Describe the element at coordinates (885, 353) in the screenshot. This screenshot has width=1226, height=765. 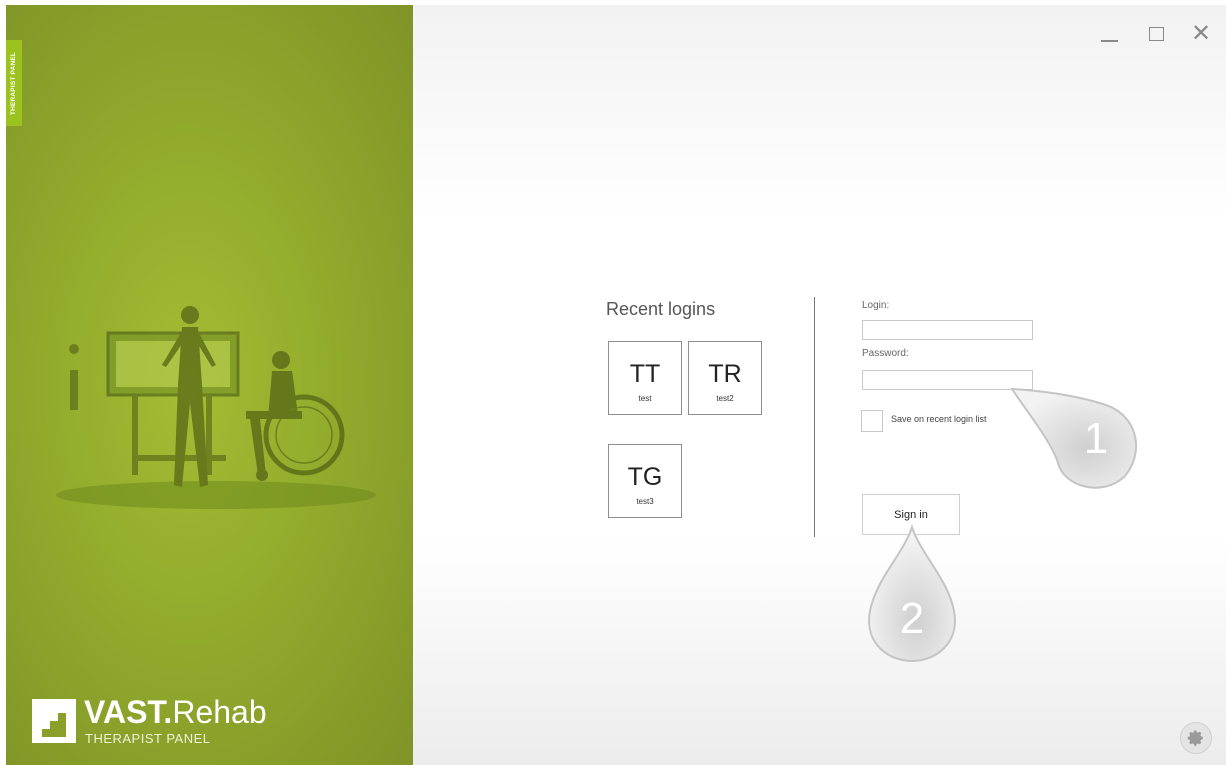
I see `password-label: Password:` at that location.